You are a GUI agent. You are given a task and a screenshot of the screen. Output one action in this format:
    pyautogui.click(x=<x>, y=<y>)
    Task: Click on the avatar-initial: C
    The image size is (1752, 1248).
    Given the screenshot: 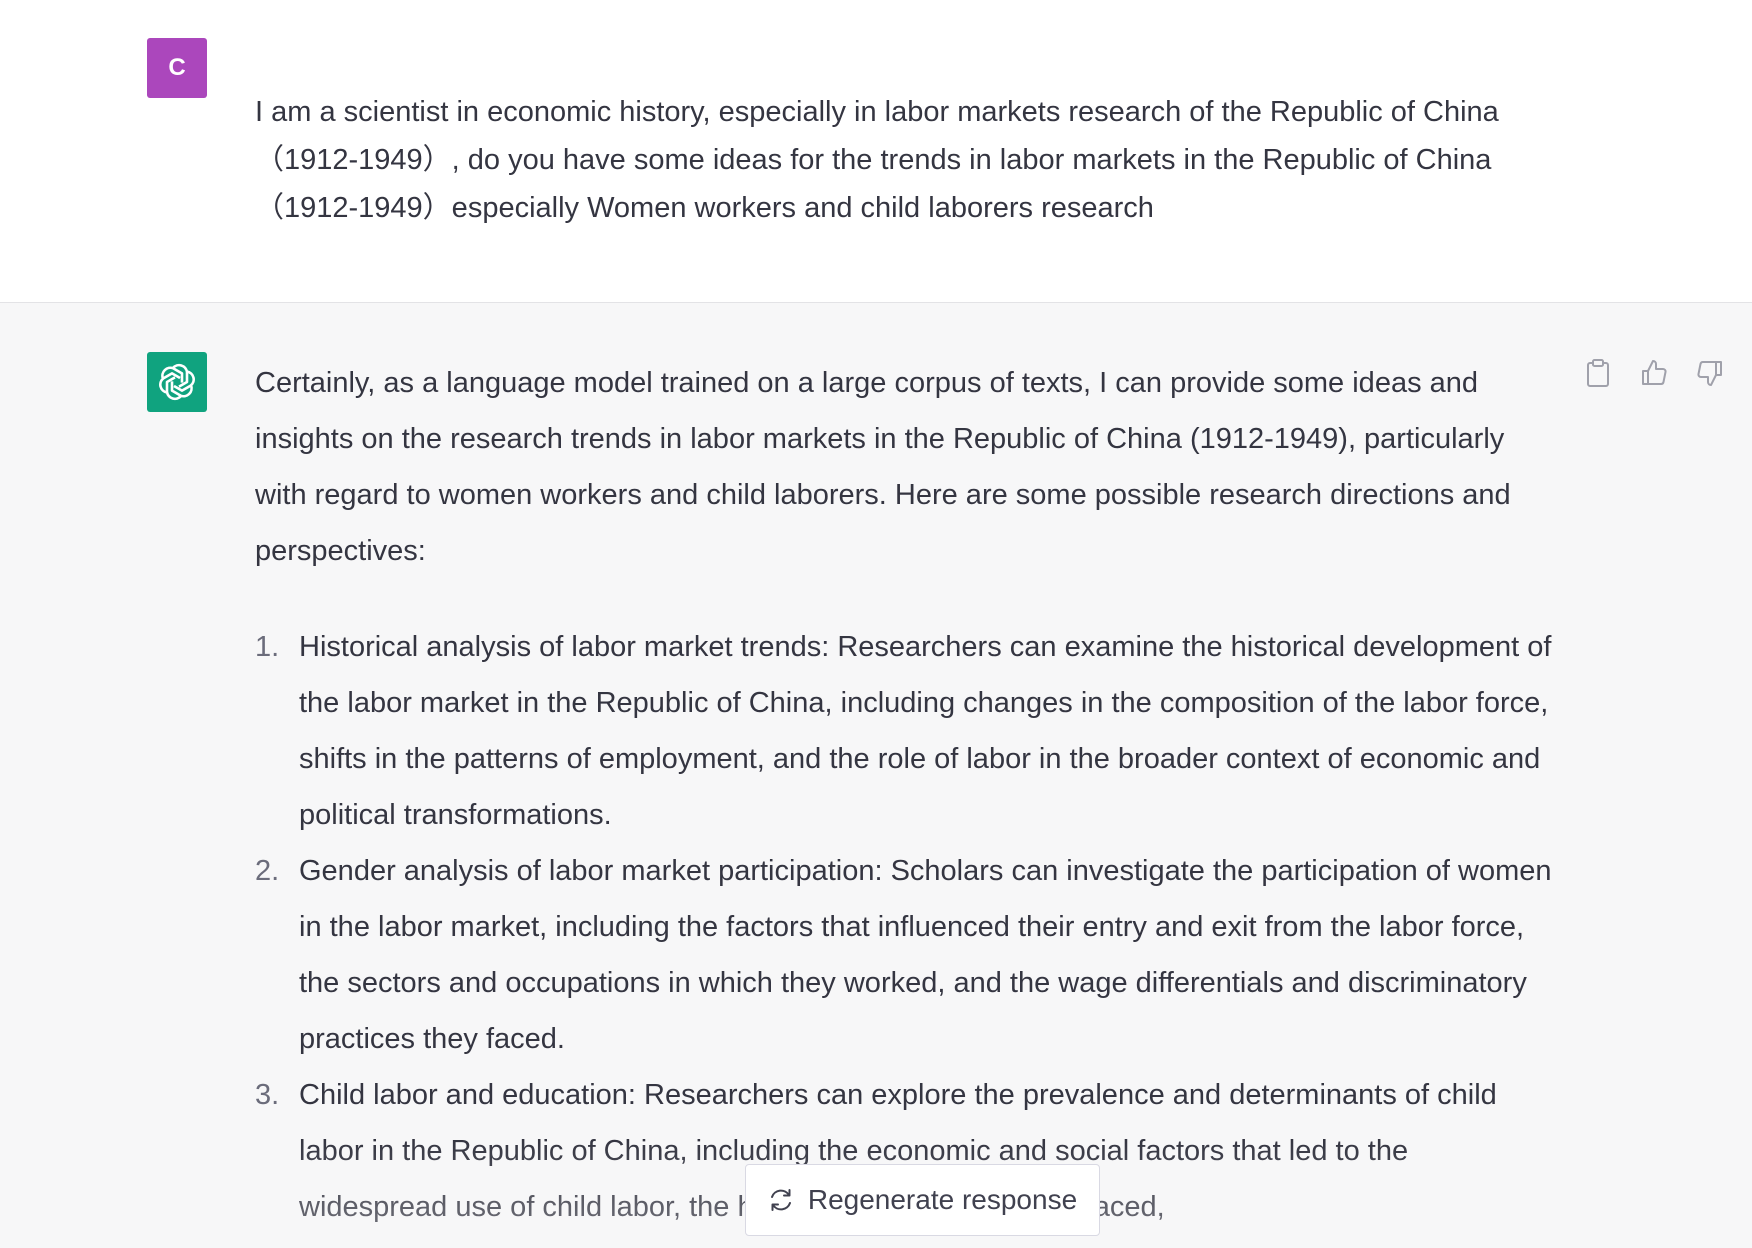 What is the action you would take?
    pyautogui.click(x=177, y=67)
    